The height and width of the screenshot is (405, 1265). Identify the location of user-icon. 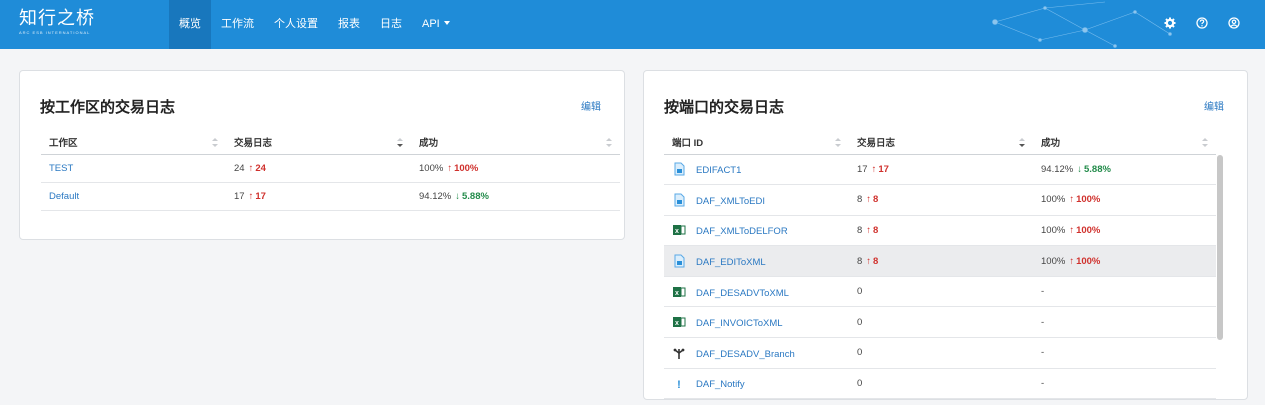
(1234, 23).